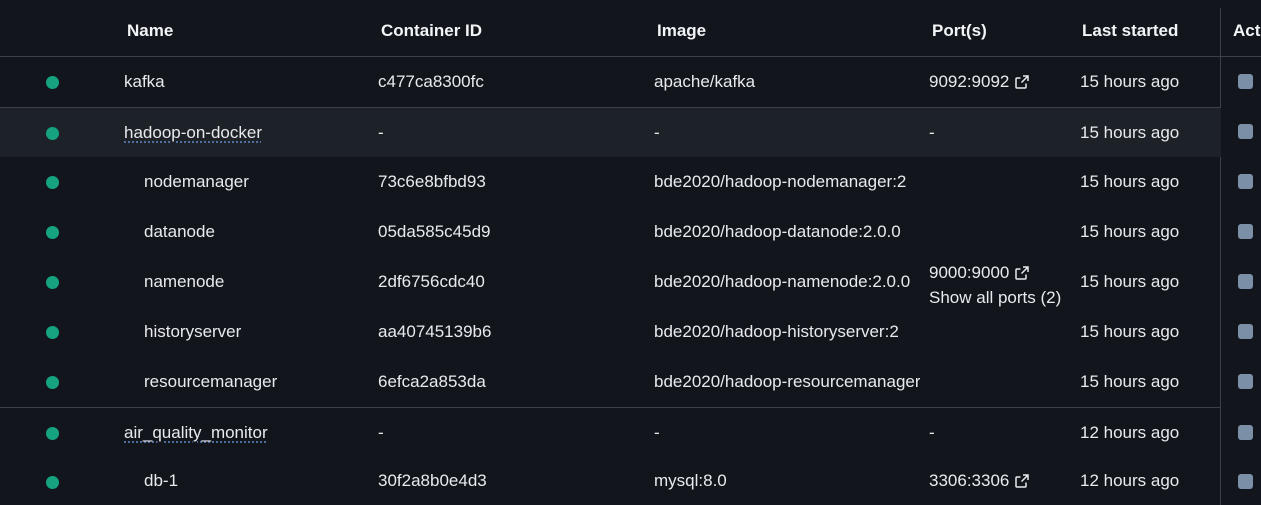 The image size is (1261, 505). Describe the element at coordinates (192, 332) in the screenshot. I see `container-name: historyserver` at that location.